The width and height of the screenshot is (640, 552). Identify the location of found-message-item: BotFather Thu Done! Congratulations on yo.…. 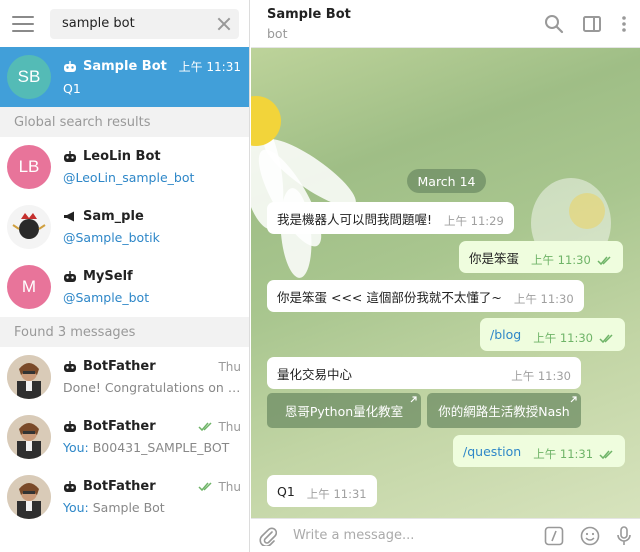
(124, 377).